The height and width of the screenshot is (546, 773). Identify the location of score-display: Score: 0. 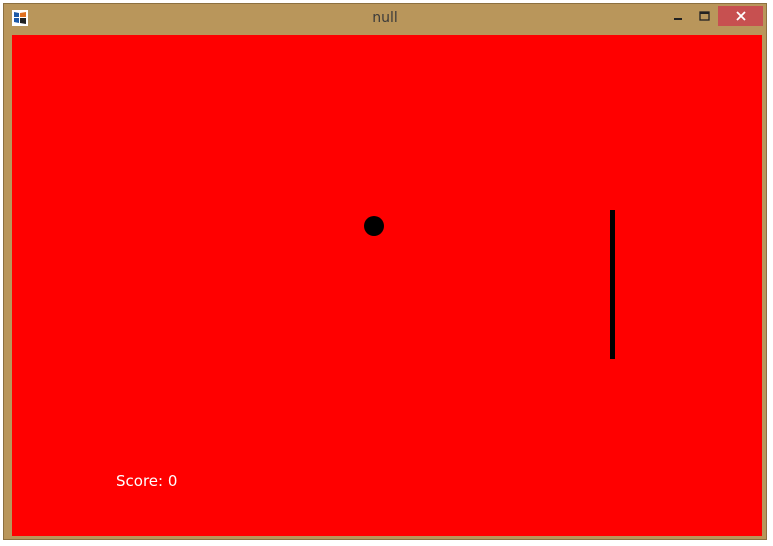
(146, 481).